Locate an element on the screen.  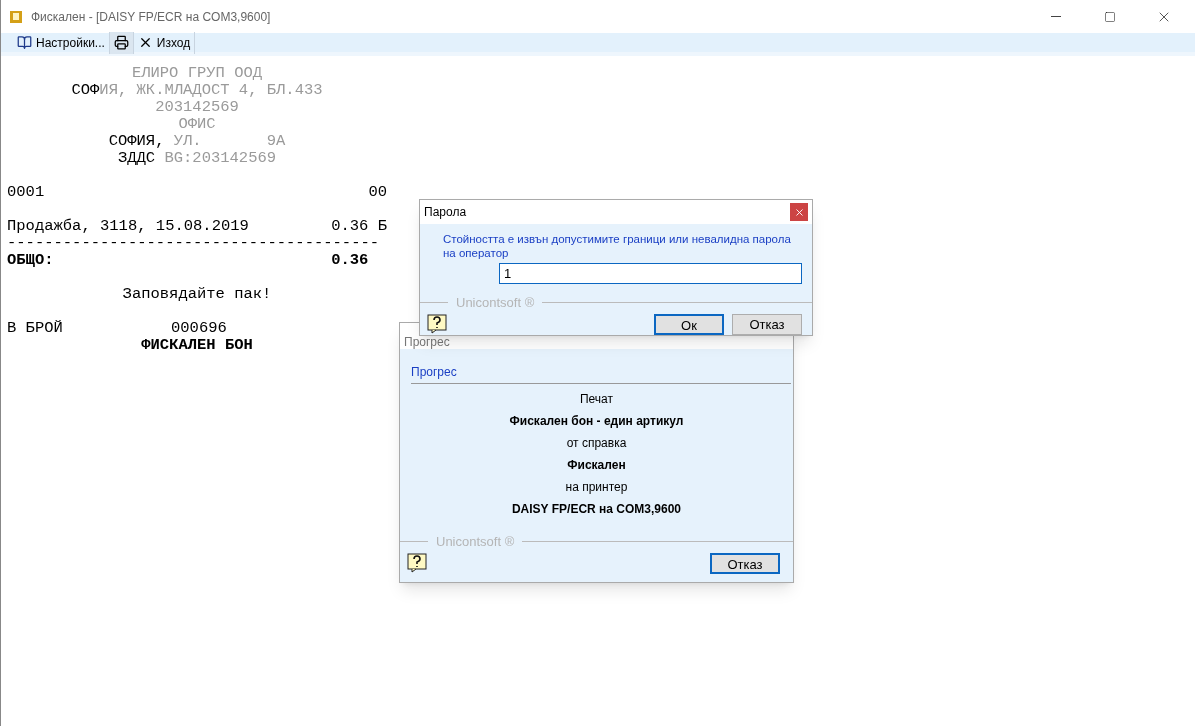
receipt-text: 000696 is located at coordinates (199, 326).